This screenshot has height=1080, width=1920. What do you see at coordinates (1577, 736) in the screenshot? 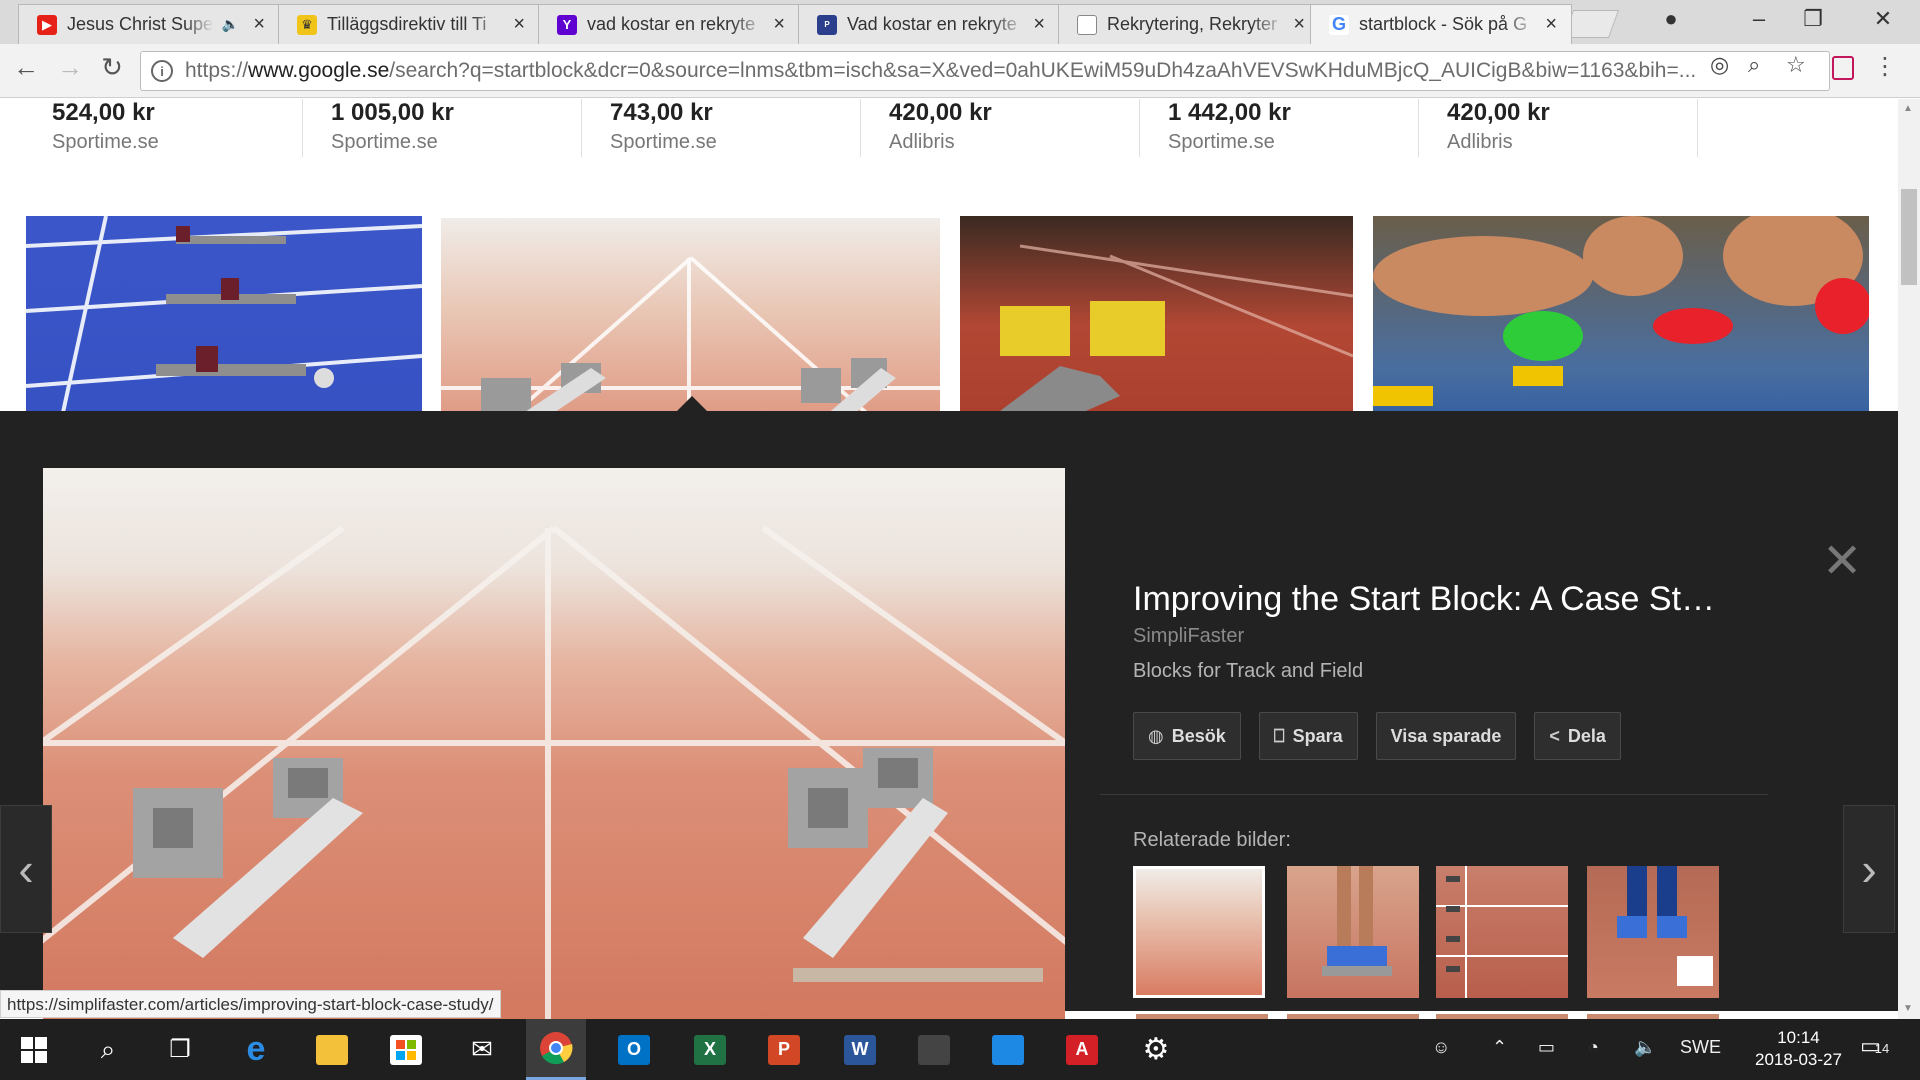
I see `share-button: < Dela` at bounding box center [1577, 736].